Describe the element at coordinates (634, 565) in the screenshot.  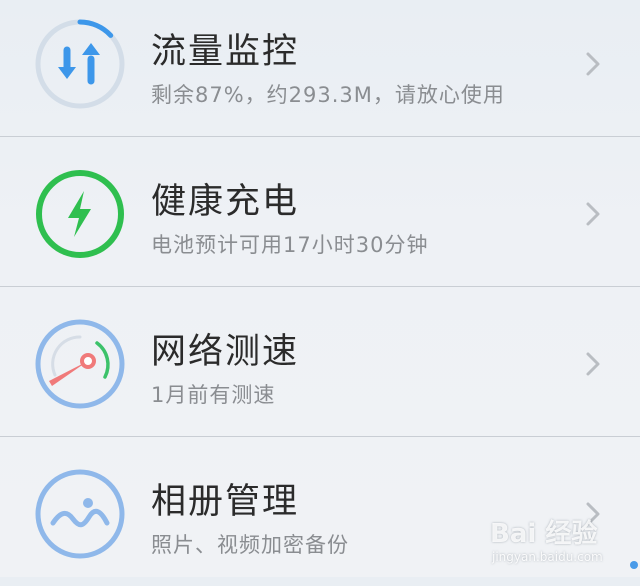
I see `indicator-dot` at that location.